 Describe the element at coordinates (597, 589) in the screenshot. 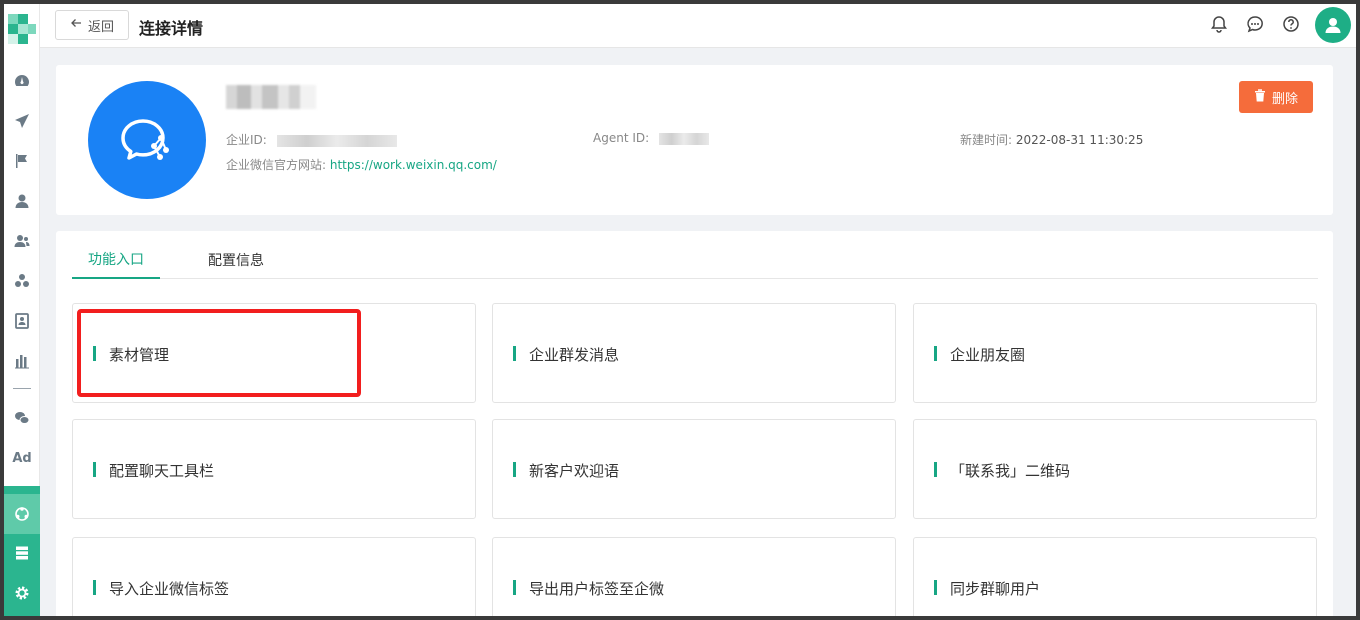

I see `feature-label: 导出用户标签至企微` at that location.